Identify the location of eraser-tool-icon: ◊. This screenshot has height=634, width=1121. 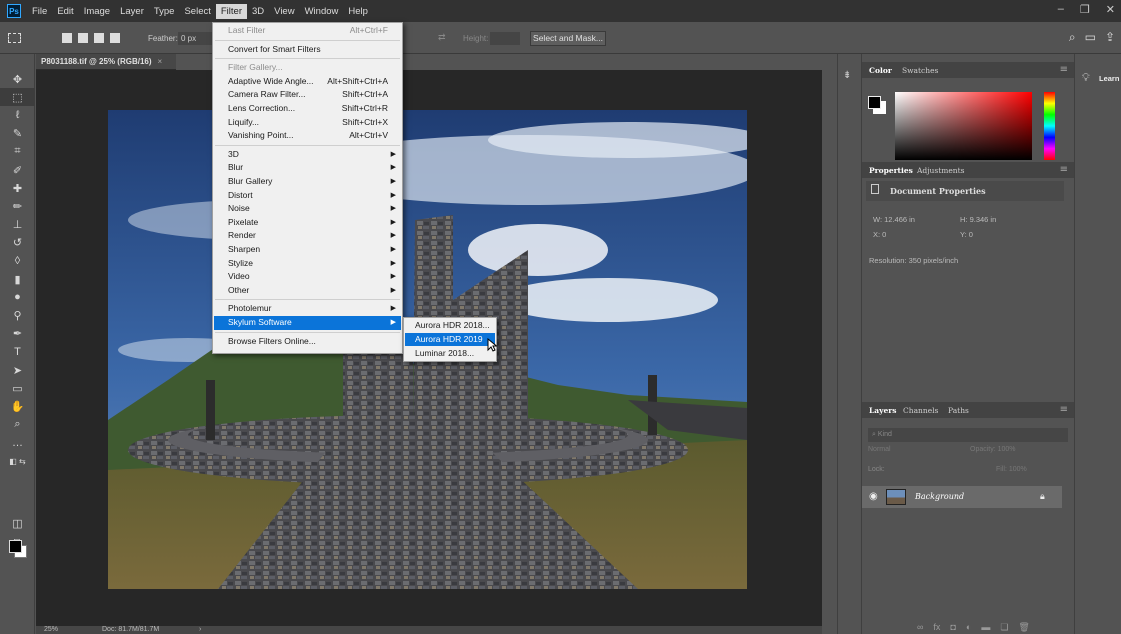
(17, 261).